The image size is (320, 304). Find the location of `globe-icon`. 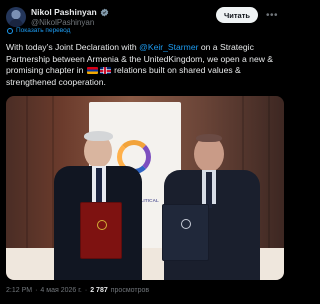

globe-icon is located at coordinates (10, 30).